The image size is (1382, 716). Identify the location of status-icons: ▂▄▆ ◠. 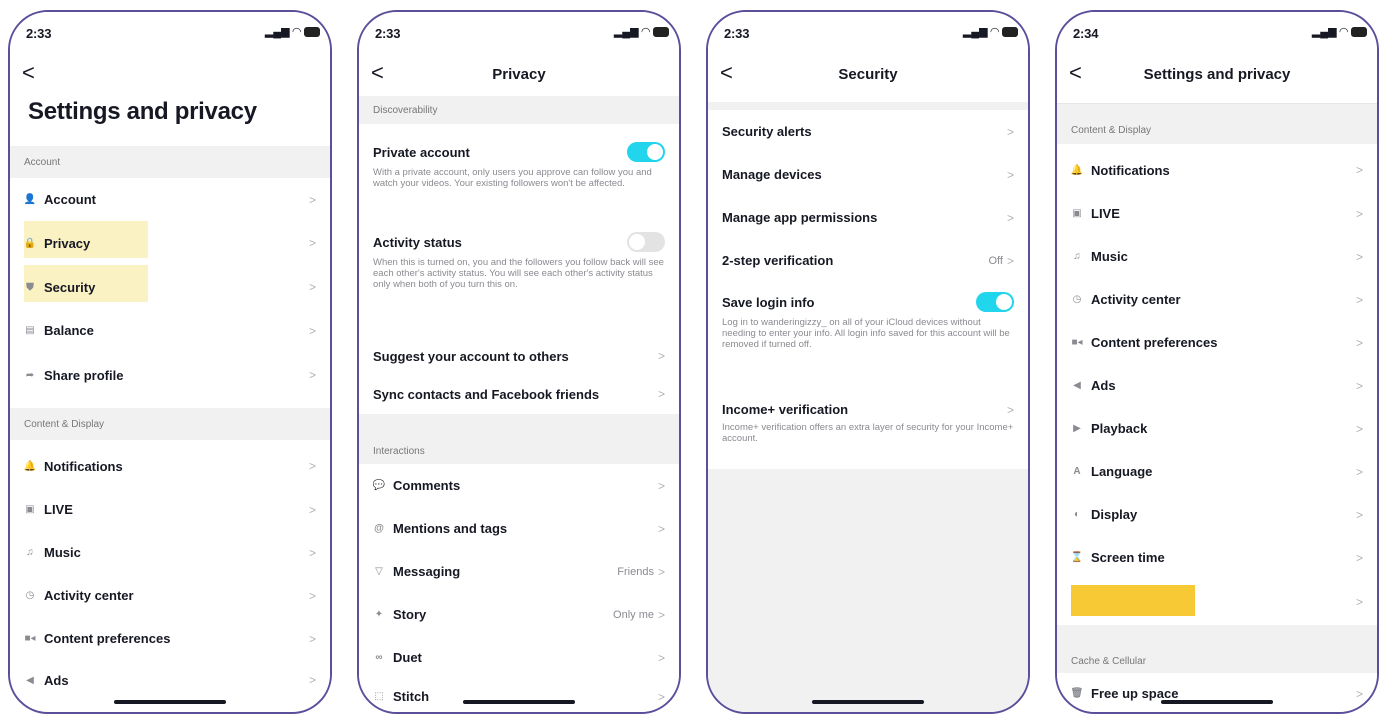
(990, 31).